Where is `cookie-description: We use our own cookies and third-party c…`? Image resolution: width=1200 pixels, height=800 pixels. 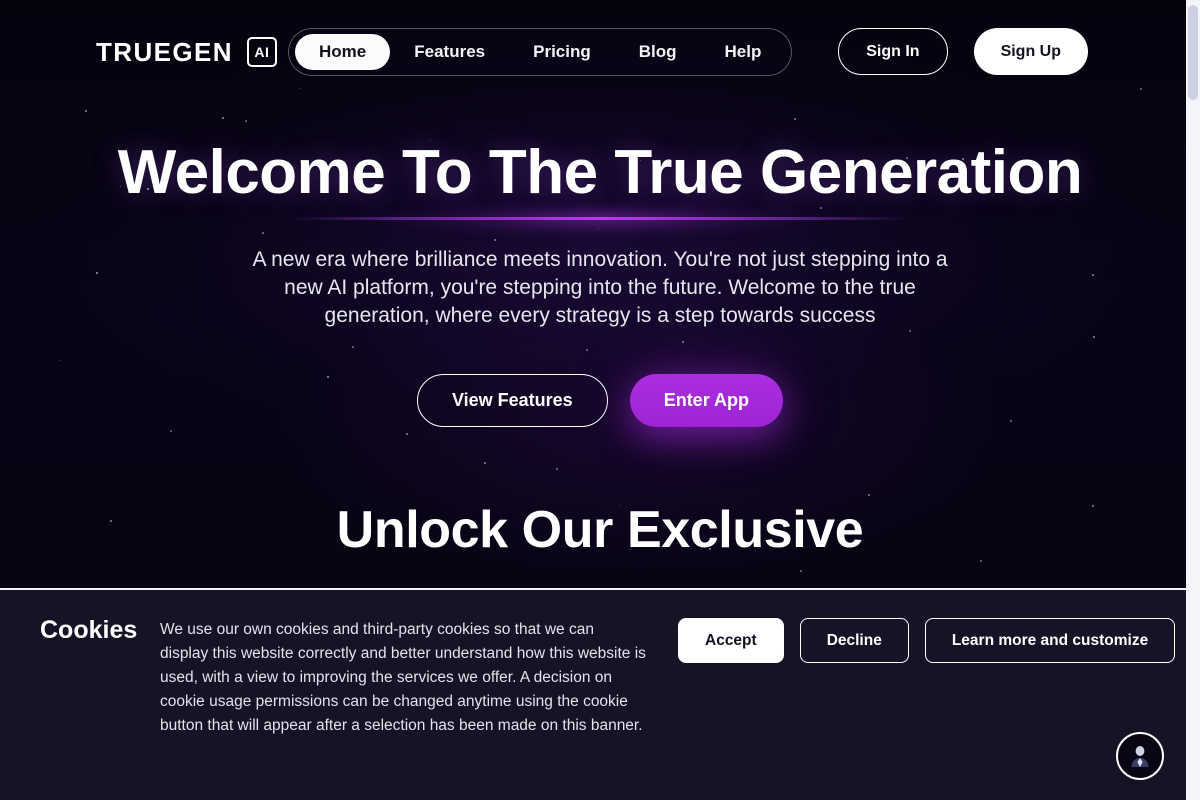 cookie-description: We use our own cookies and third-party c… is located at coordinates (403, 678).